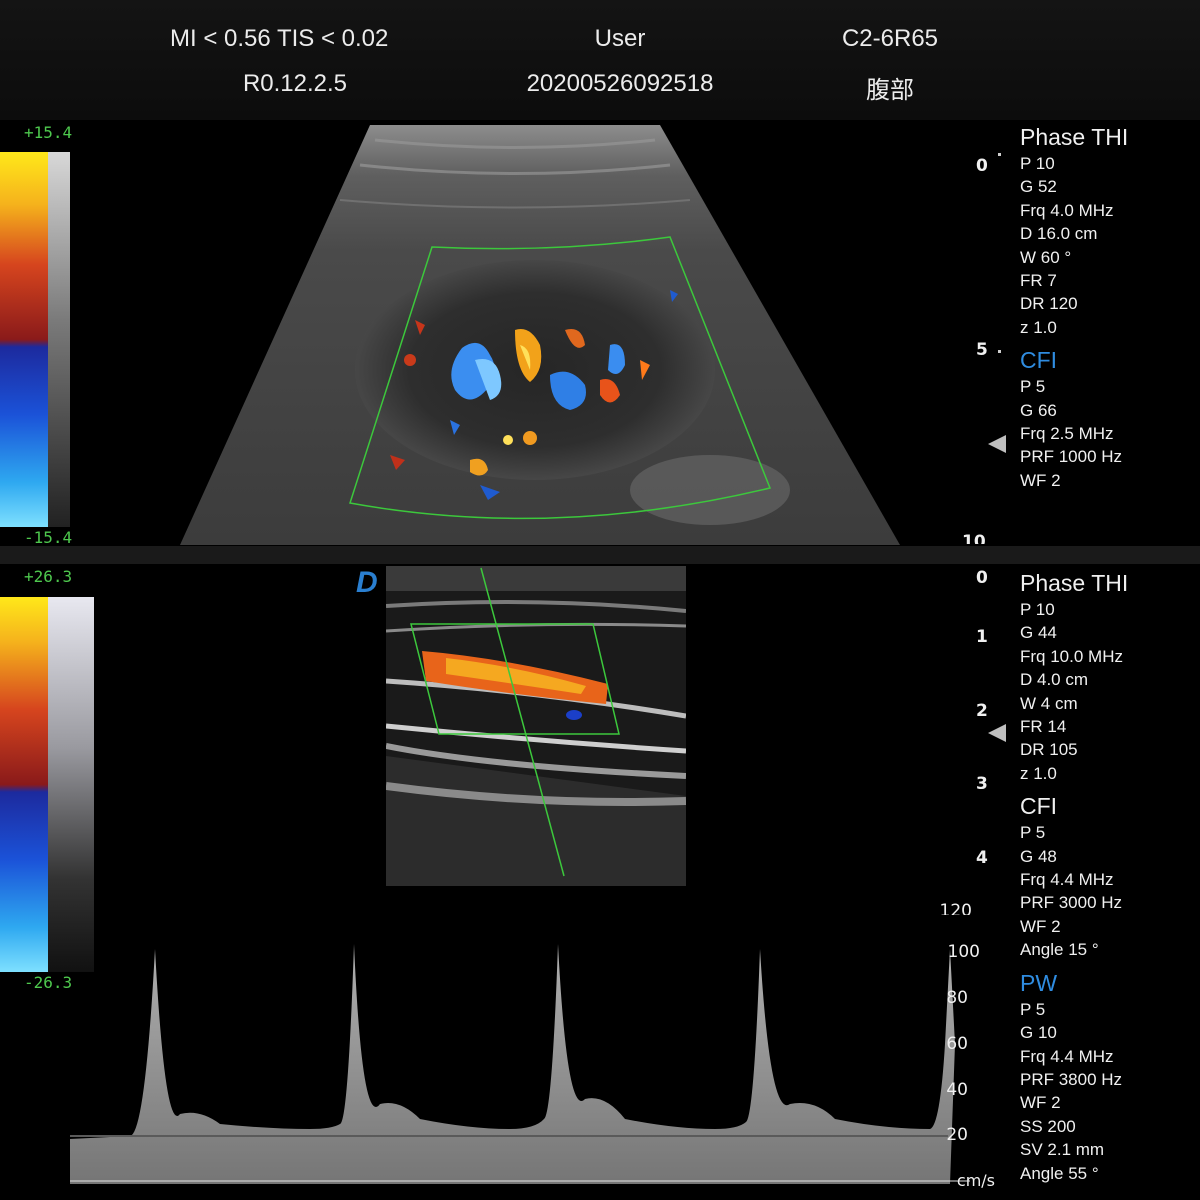 This screenshot has height=1200, width=1200. Describe the element at coordinates (48, 132) in the screenshot. I see `top-color-bar-max: +15.4` at that location.